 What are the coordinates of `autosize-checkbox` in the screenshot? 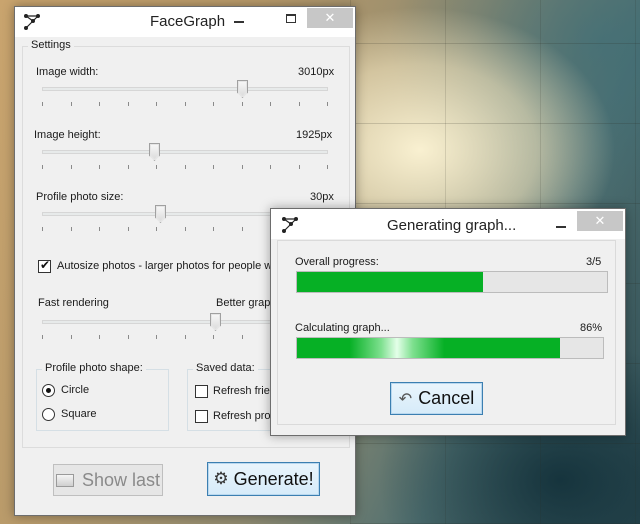 It's located at (44, 265).